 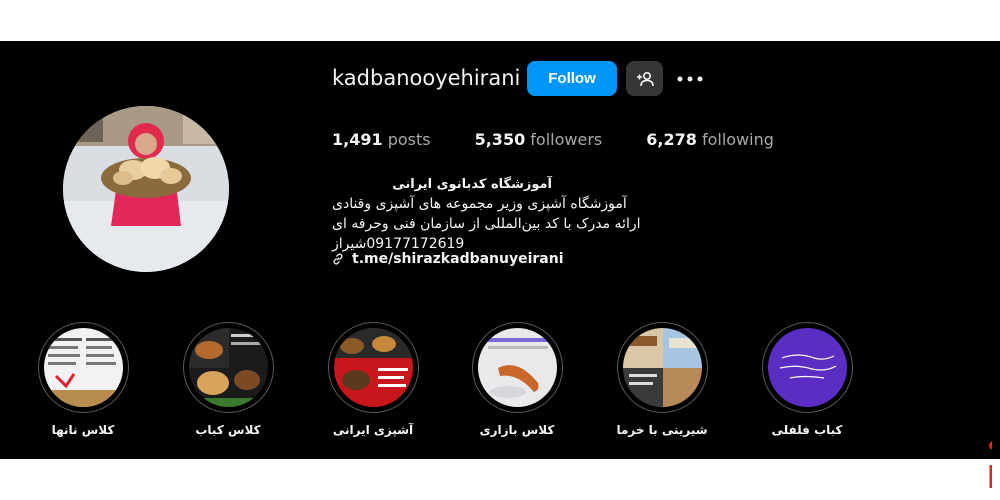 I want to click on following-label: following, so click(x=737, y=139).